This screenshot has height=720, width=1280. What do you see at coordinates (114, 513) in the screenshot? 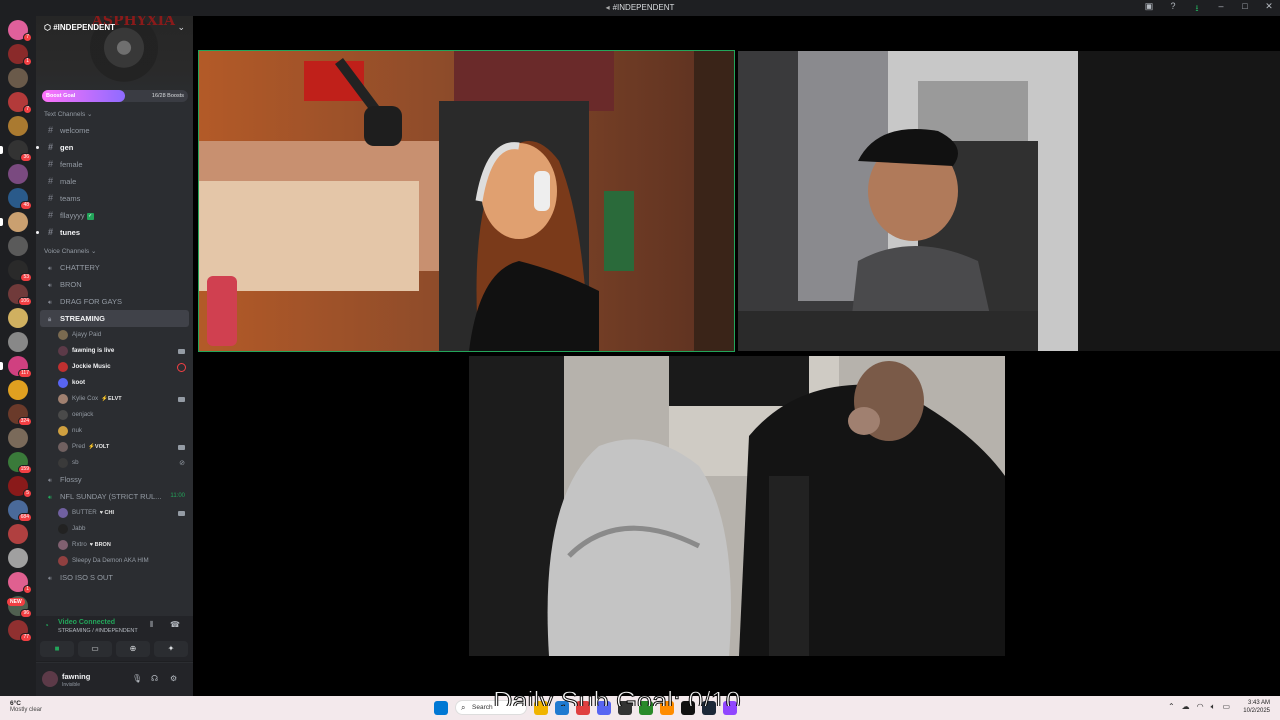
I see `voice-user-butter: BUTTER ♥ CHI` at bounding box center [114, 513].